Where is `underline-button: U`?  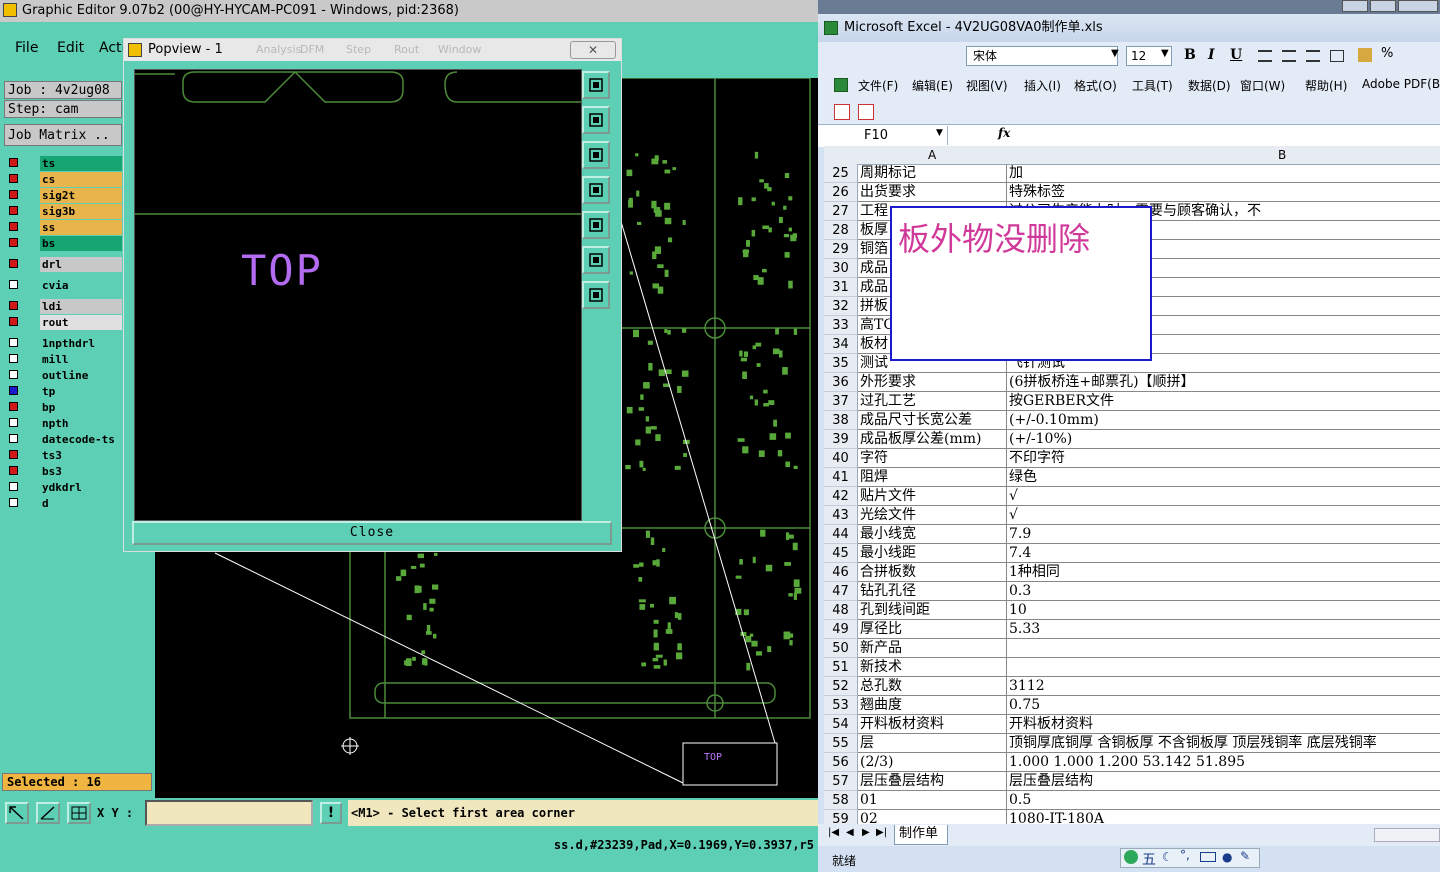 underline-button: U is located at coordinates (1236, 55).